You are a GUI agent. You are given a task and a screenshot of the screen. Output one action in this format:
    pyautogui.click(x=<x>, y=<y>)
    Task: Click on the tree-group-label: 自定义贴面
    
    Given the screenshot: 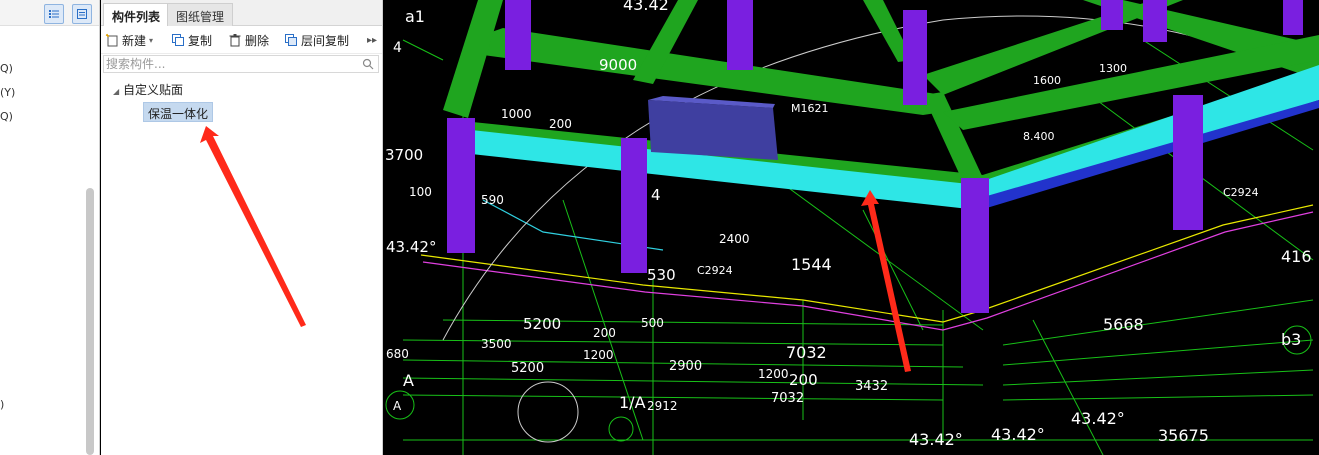 What is the action you would take?
    pyautogui.click(x=152, y=90)
    